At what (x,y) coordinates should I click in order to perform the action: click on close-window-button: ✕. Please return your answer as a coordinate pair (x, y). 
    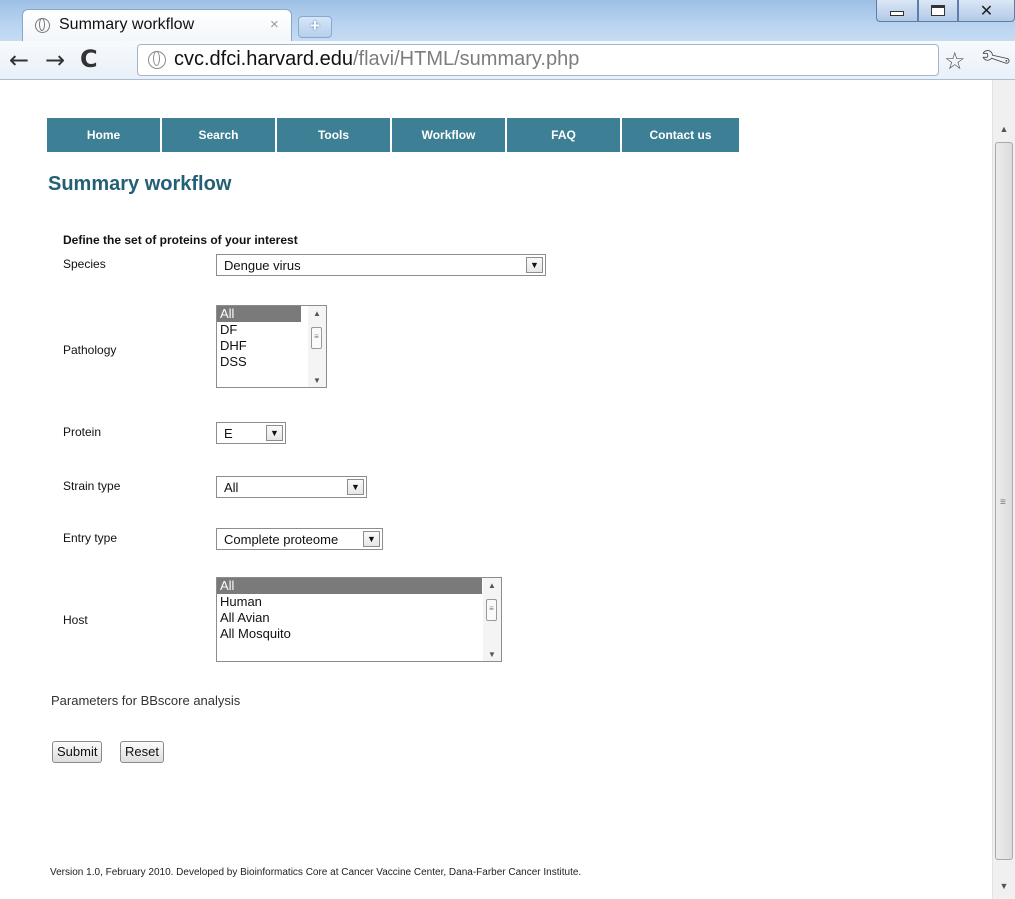
    Looking at the image, I should click on (986, 11).